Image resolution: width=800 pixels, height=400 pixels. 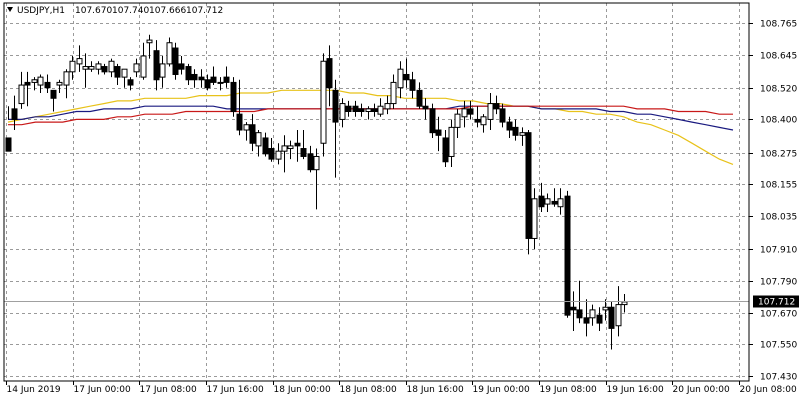 What do you see at coordinates (778, 186) in the screenshot?
I see `y-tick-label: 108.155` at bounding box center [778, 186].